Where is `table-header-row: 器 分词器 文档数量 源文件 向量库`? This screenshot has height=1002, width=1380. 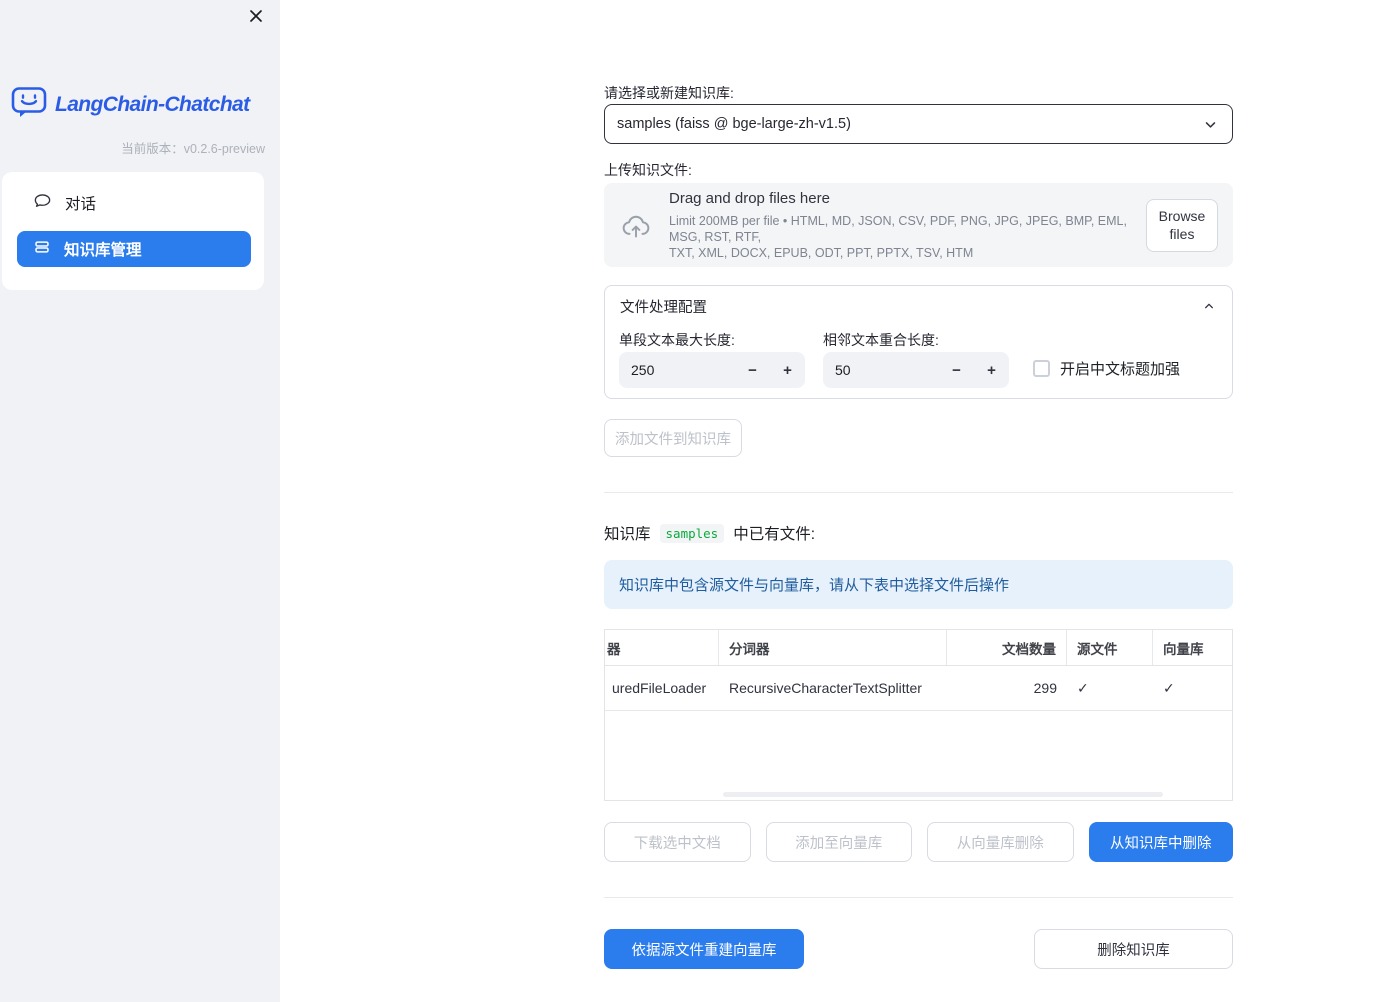
table-header-row: 器 分词器 文档数量 源文件 向量库 is located at coordinates (918, 648).